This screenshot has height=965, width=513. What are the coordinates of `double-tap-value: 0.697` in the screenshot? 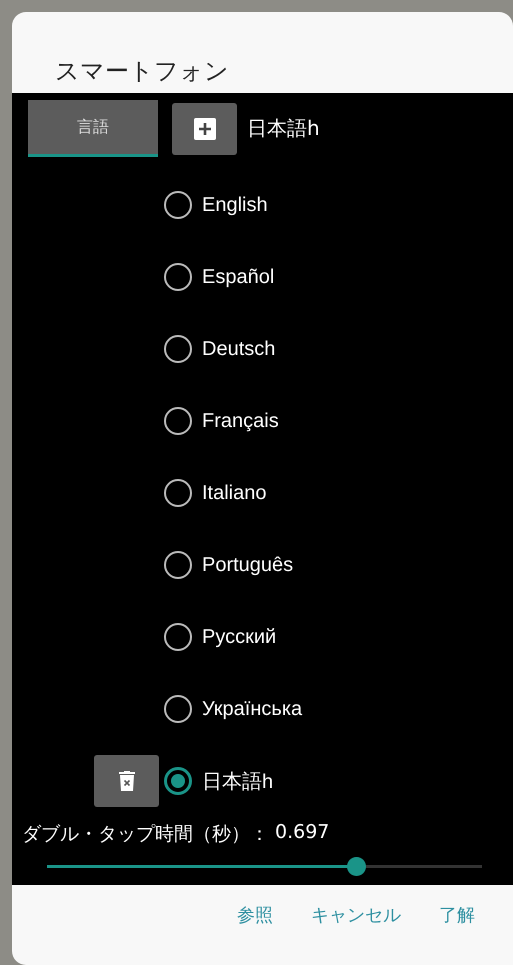 It's located at (302, 833).